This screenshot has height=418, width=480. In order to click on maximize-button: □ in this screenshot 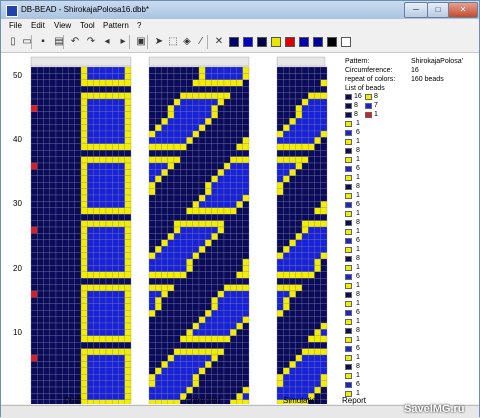, I will do `click(438, 10)`.